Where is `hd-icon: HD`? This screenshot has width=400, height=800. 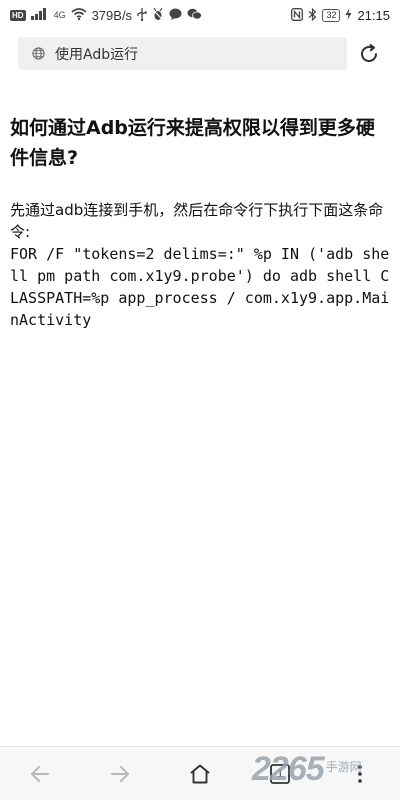 hd-icon: HD is located at coordinates (18, 15).